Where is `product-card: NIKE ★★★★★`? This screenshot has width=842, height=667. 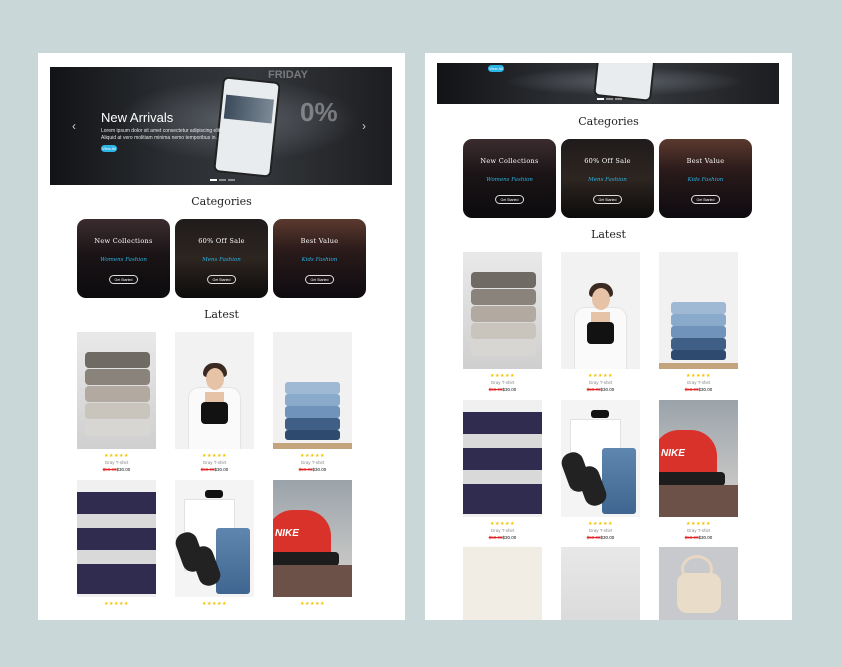
product-card: NIKE ★★★★★ is located at coordinates (312, 543).